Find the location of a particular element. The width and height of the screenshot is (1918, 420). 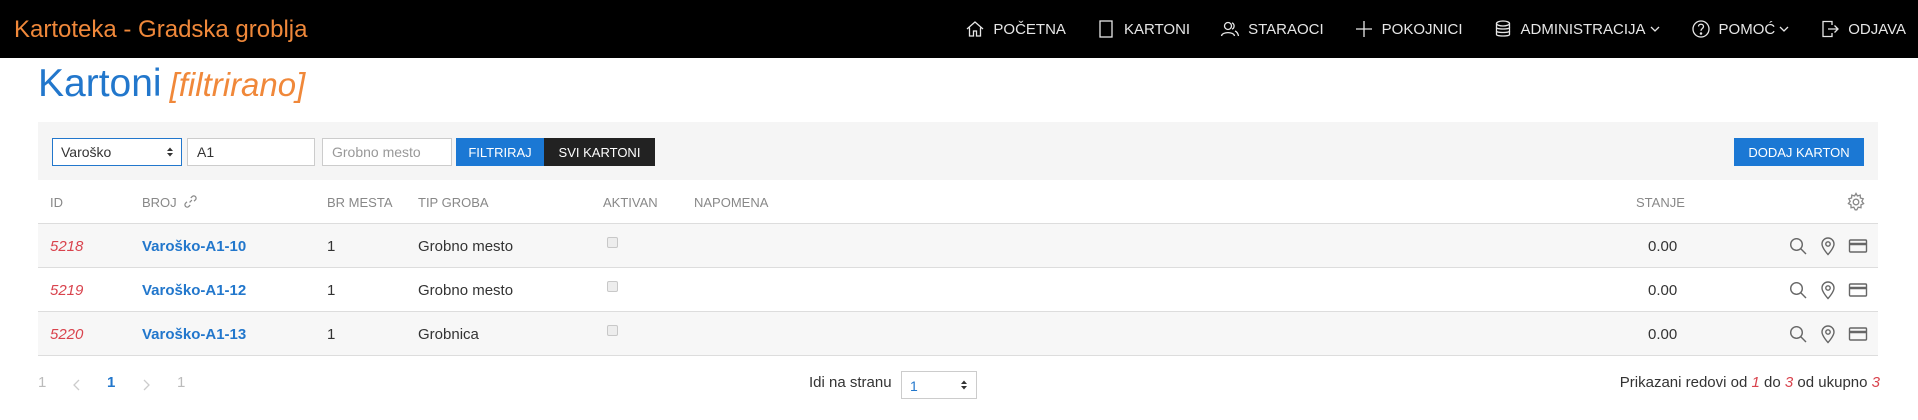

col-aktivan: AKTIVAN is located at coordinates (630, 202).